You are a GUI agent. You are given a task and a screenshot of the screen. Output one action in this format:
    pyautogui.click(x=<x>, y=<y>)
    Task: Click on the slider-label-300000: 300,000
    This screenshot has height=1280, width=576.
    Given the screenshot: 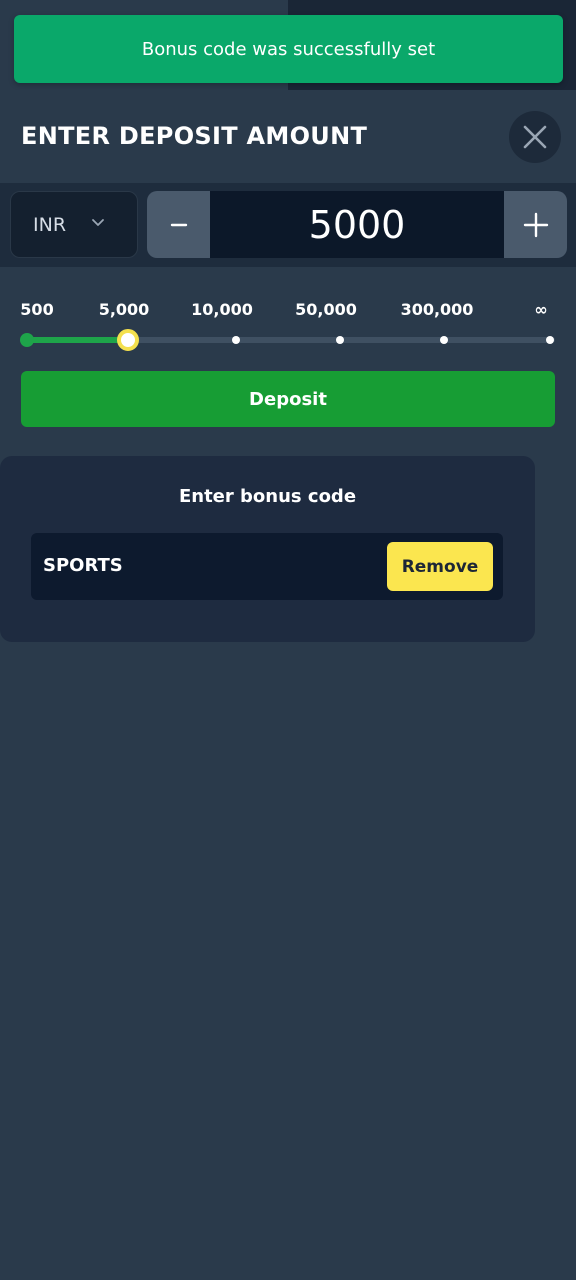 What is the action you would take?
    pyautogui.click(x=437, y=309)
    